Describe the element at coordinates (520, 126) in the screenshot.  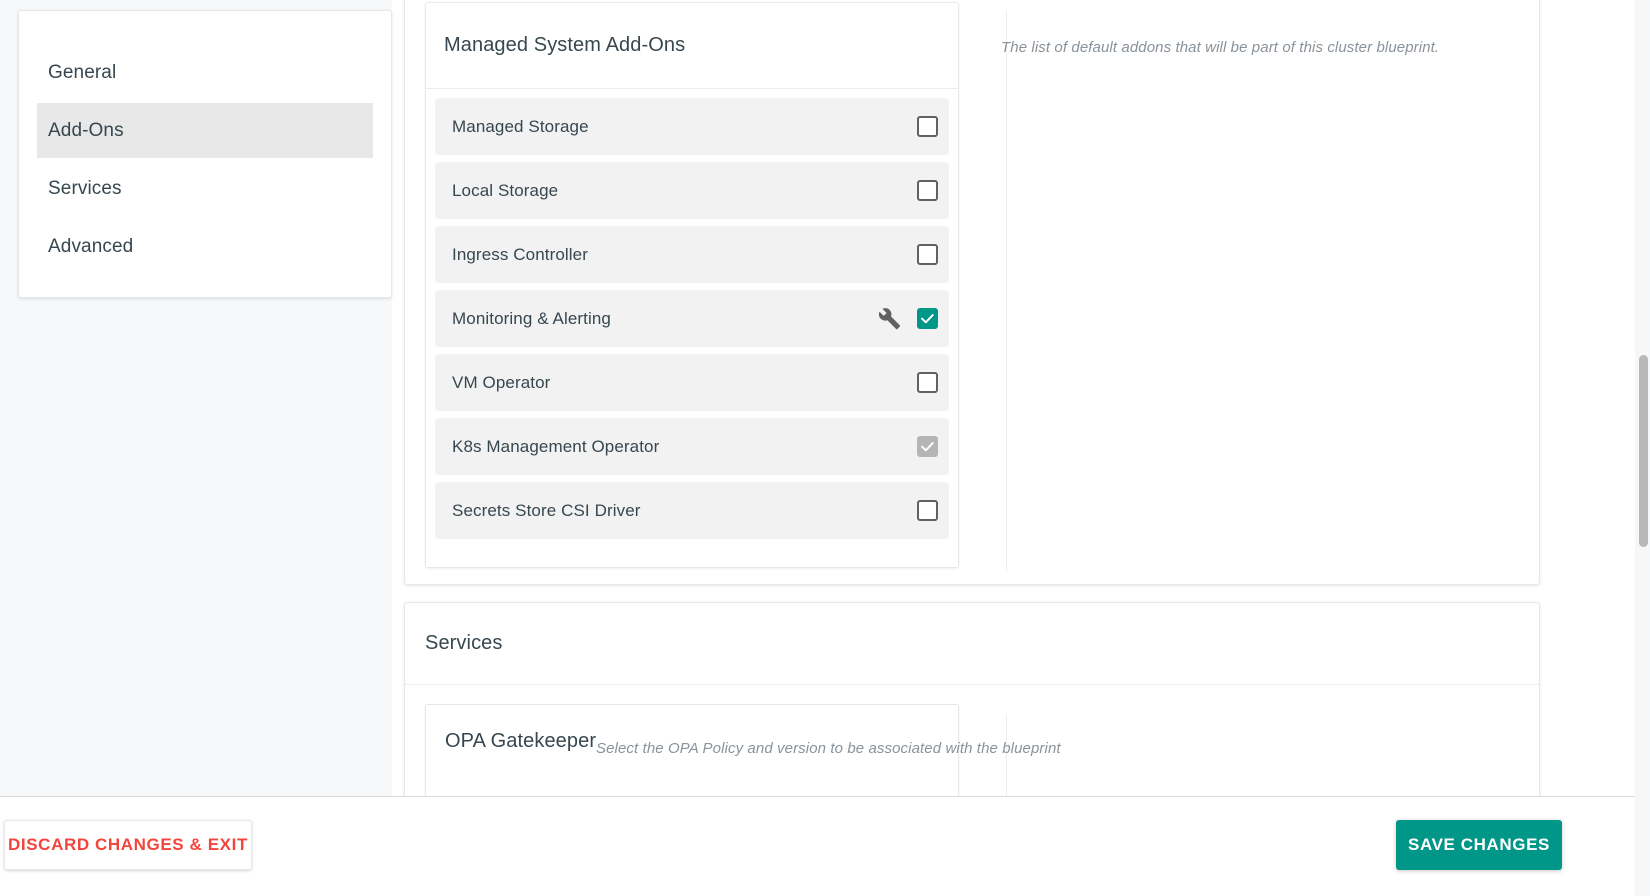
I see `addon-label: Managed Storage` at that location.